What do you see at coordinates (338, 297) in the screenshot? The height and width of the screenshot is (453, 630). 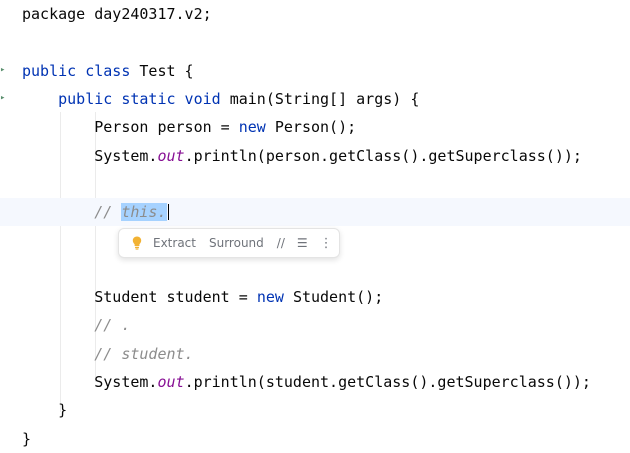 I see `code-token: Student();` at bounding box center [338, 297].